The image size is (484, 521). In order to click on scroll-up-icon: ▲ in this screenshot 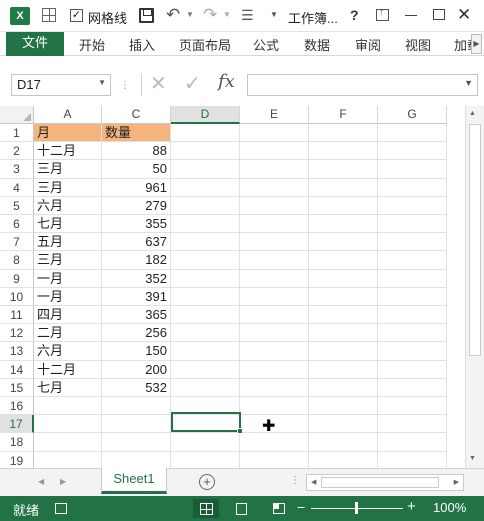, I will do `click(472, 113)`.